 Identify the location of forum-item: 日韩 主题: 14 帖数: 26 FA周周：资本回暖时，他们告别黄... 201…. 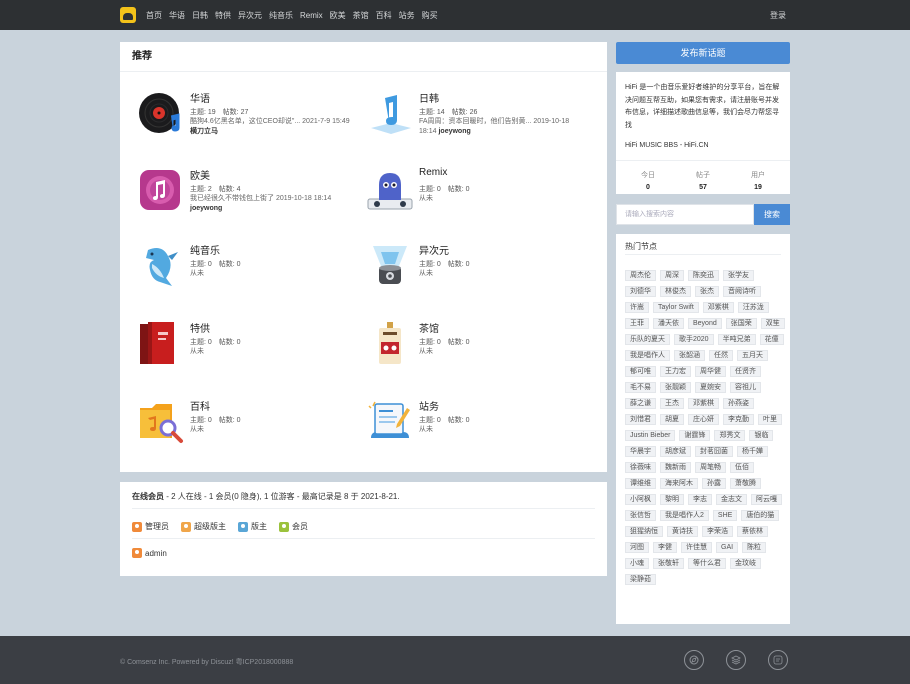
(477, 120).